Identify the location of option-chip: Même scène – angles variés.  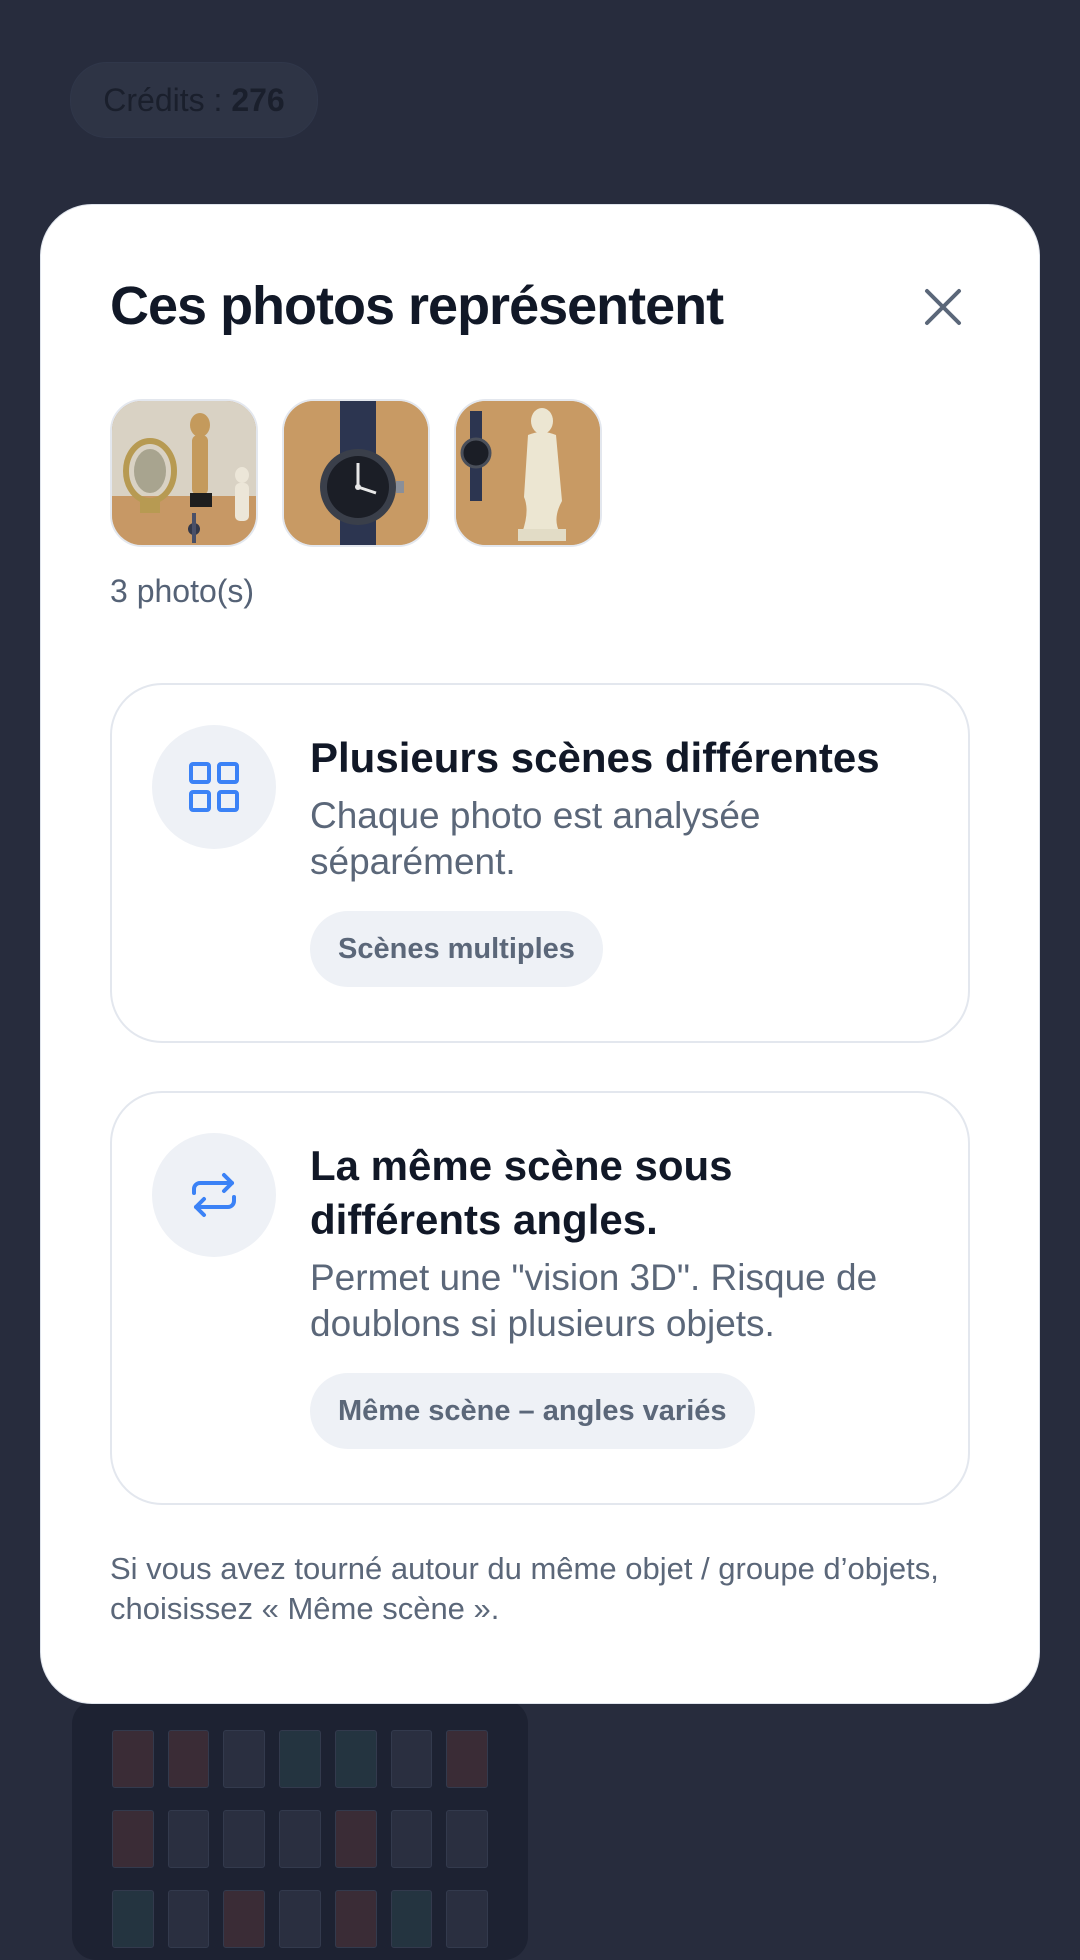
(532, 1411).